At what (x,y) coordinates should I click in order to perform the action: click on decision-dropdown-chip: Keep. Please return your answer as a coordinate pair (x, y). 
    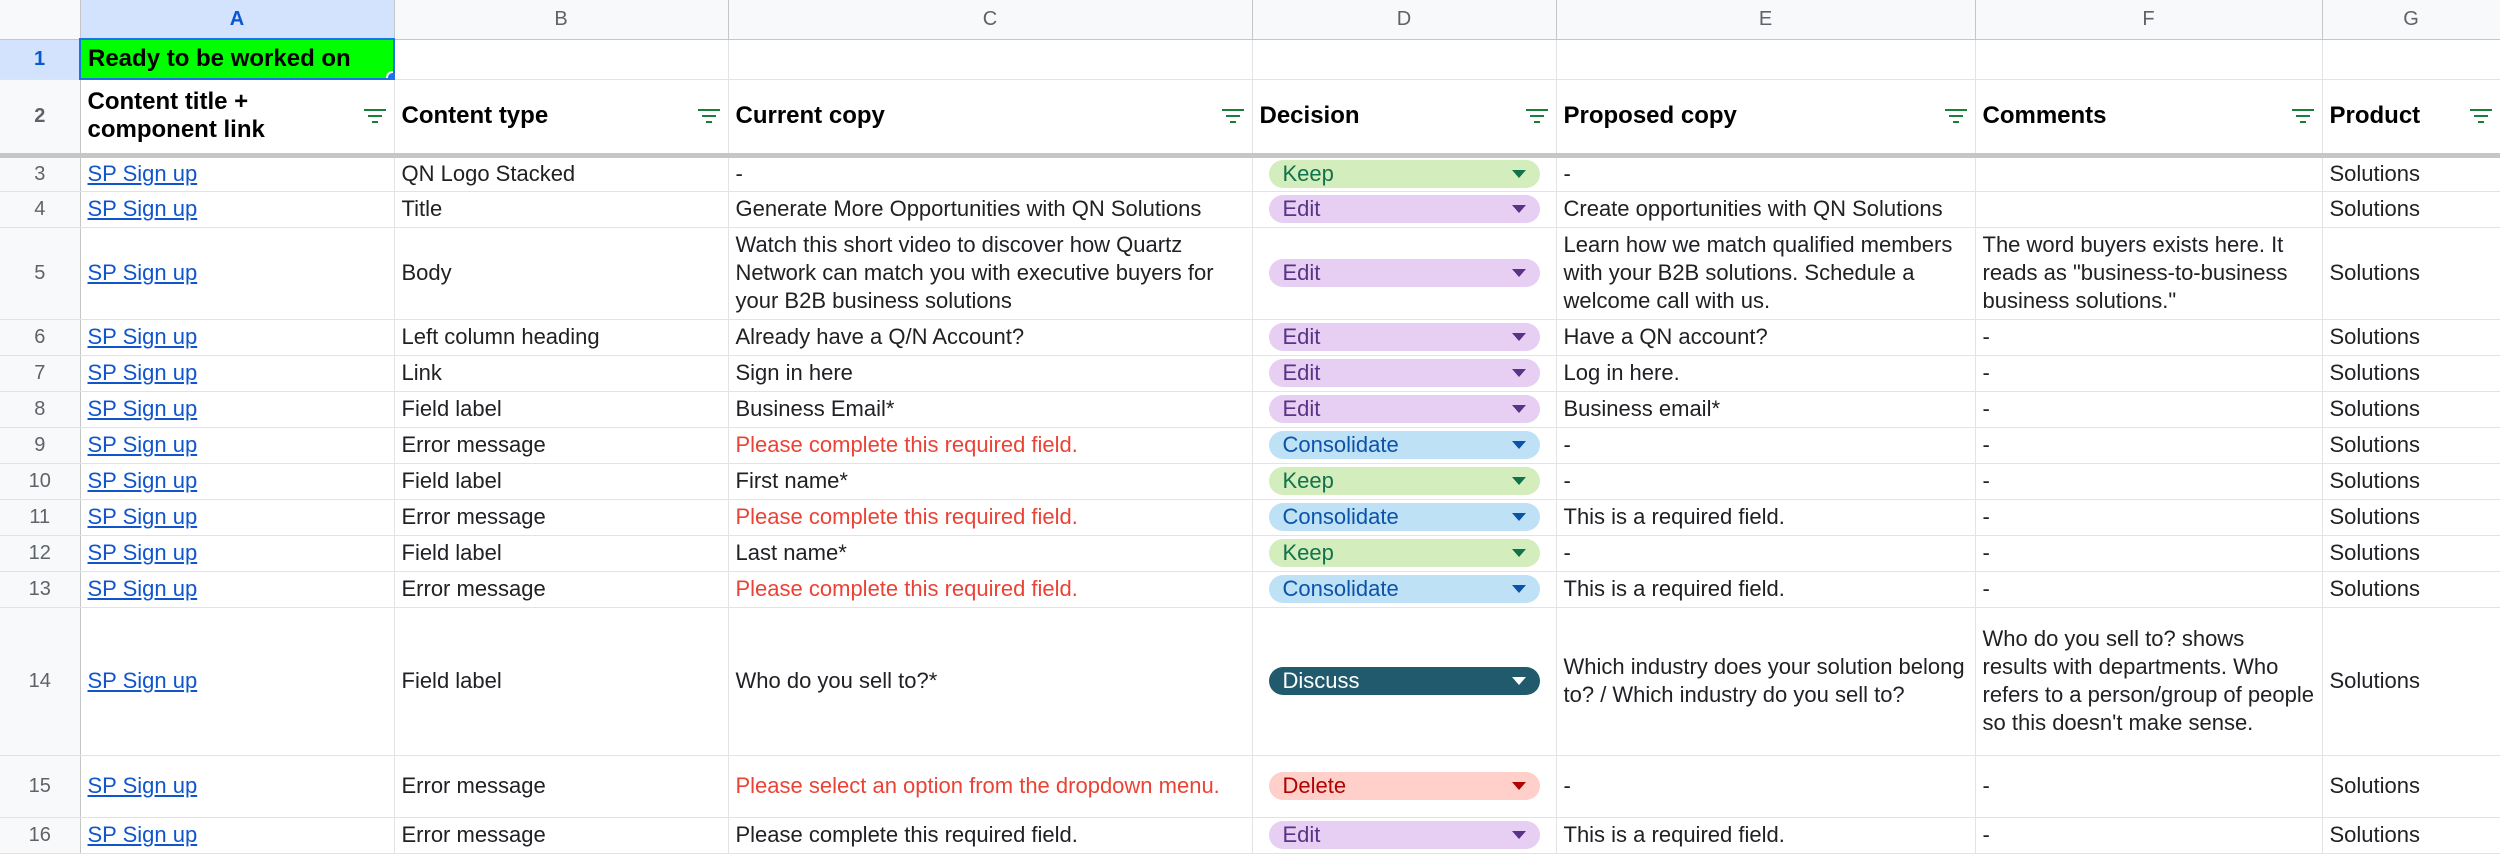
    Looking at the image, I should click on (1404, 553).